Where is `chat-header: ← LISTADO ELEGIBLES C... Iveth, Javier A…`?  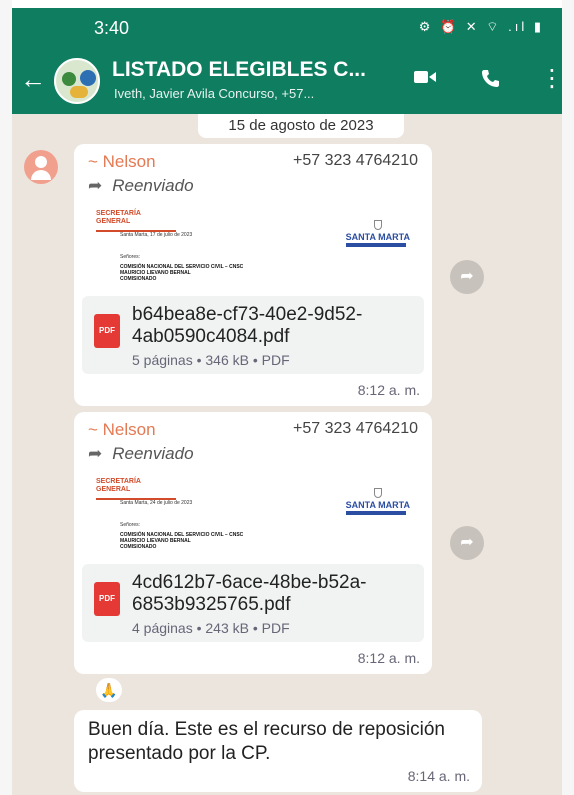 chat-header: ← LISTADO ELEGIBLES C... Iveth, Javier A… is located at coordinates (288, 82).